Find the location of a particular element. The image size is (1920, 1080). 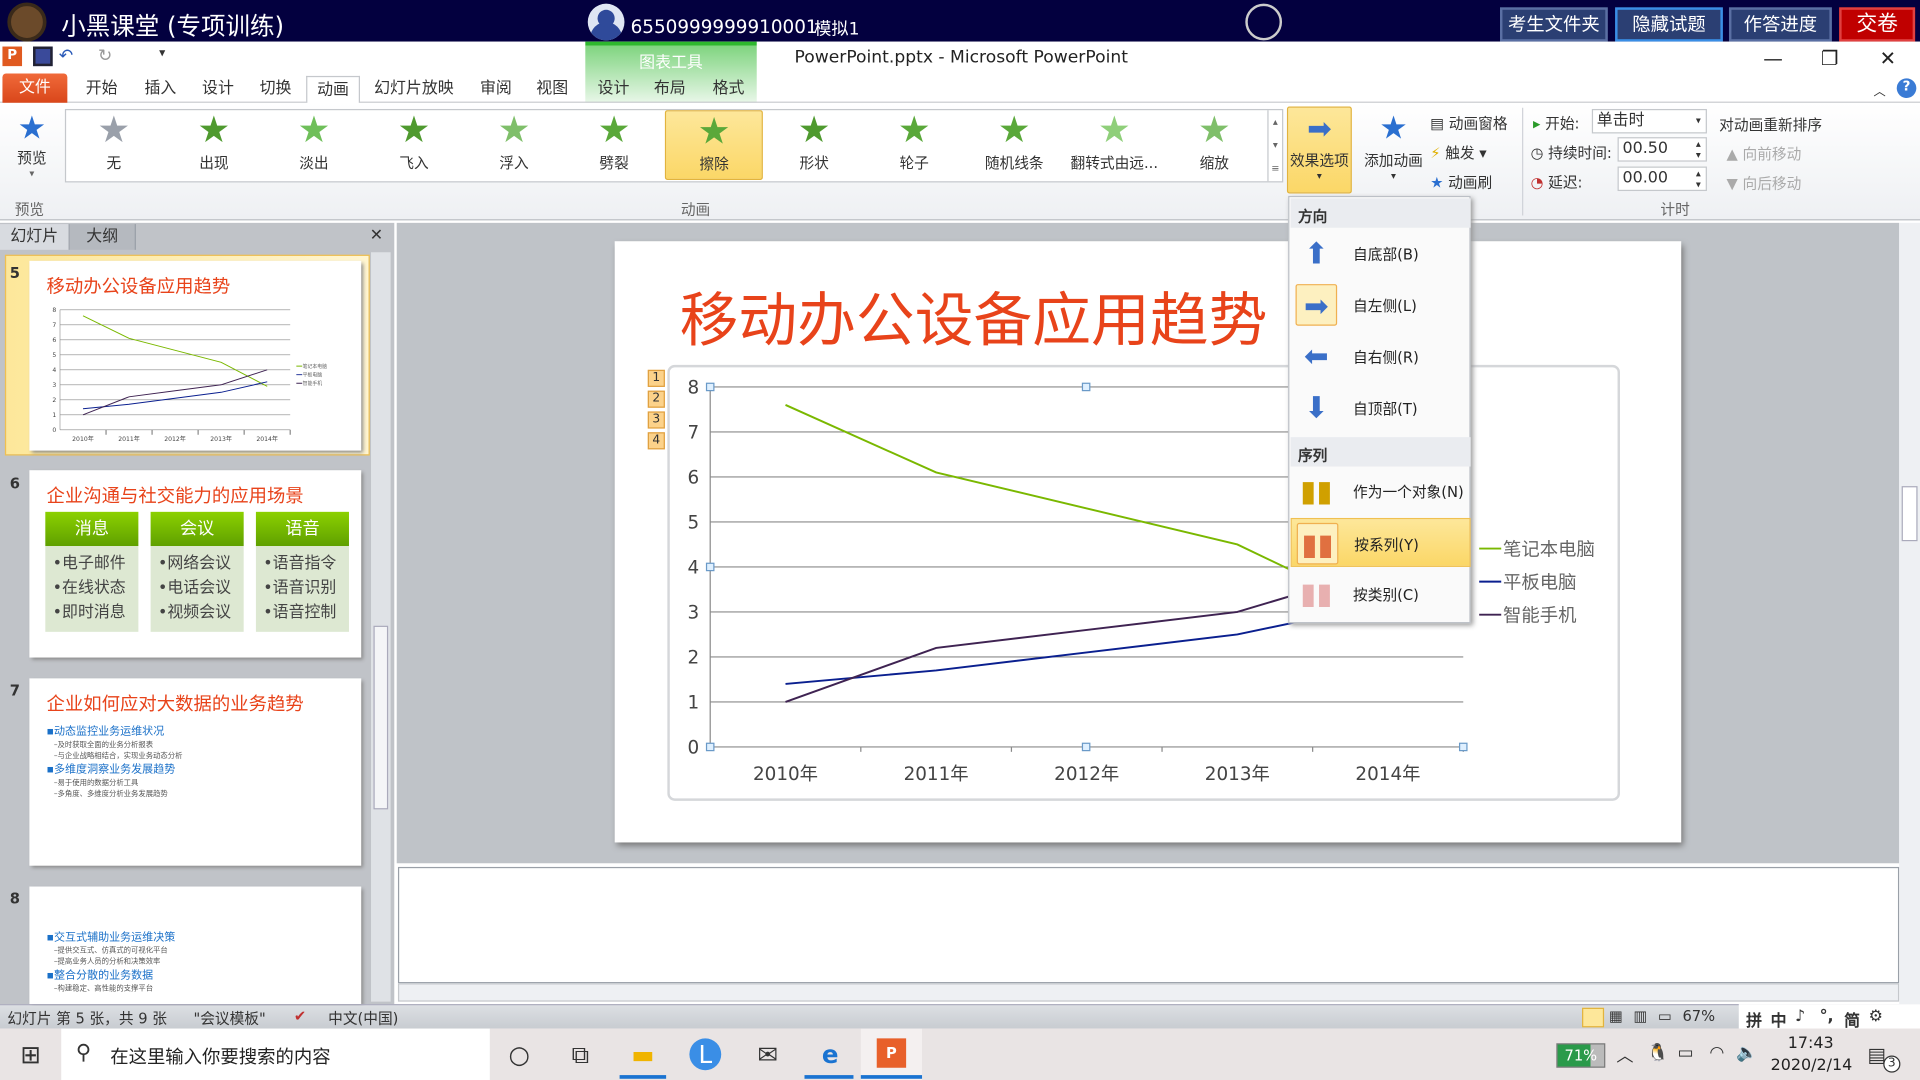

minimize-button: — is located at coordinates (1773, 58).